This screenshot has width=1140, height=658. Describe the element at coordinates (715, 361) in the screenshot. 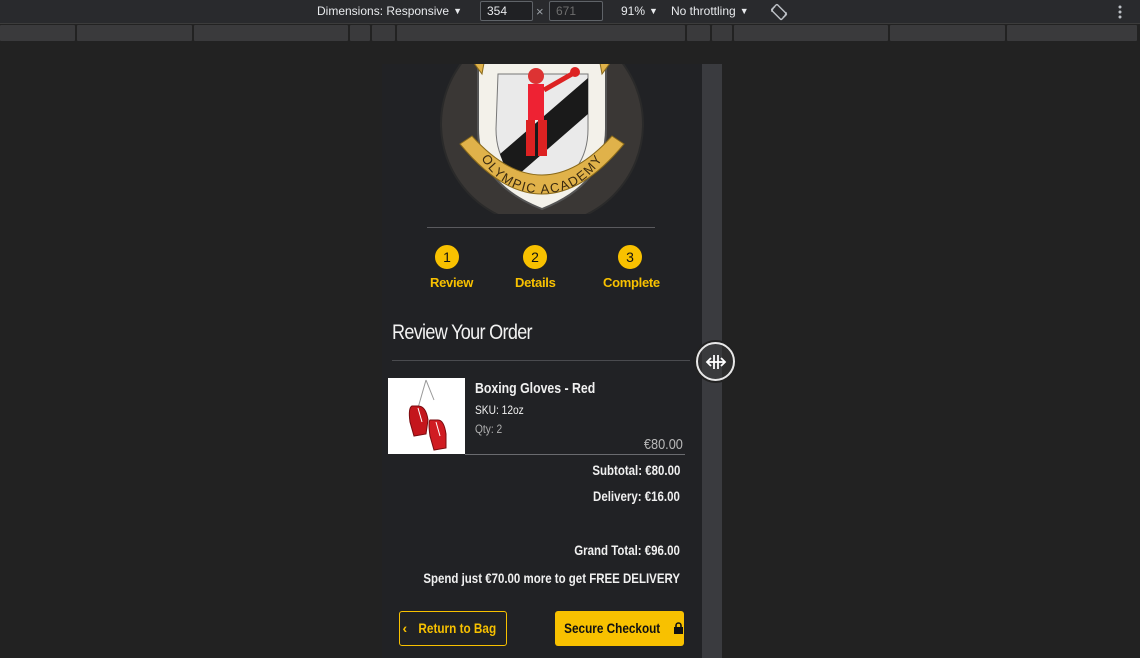

I see `resize-handle-icon` at that location.